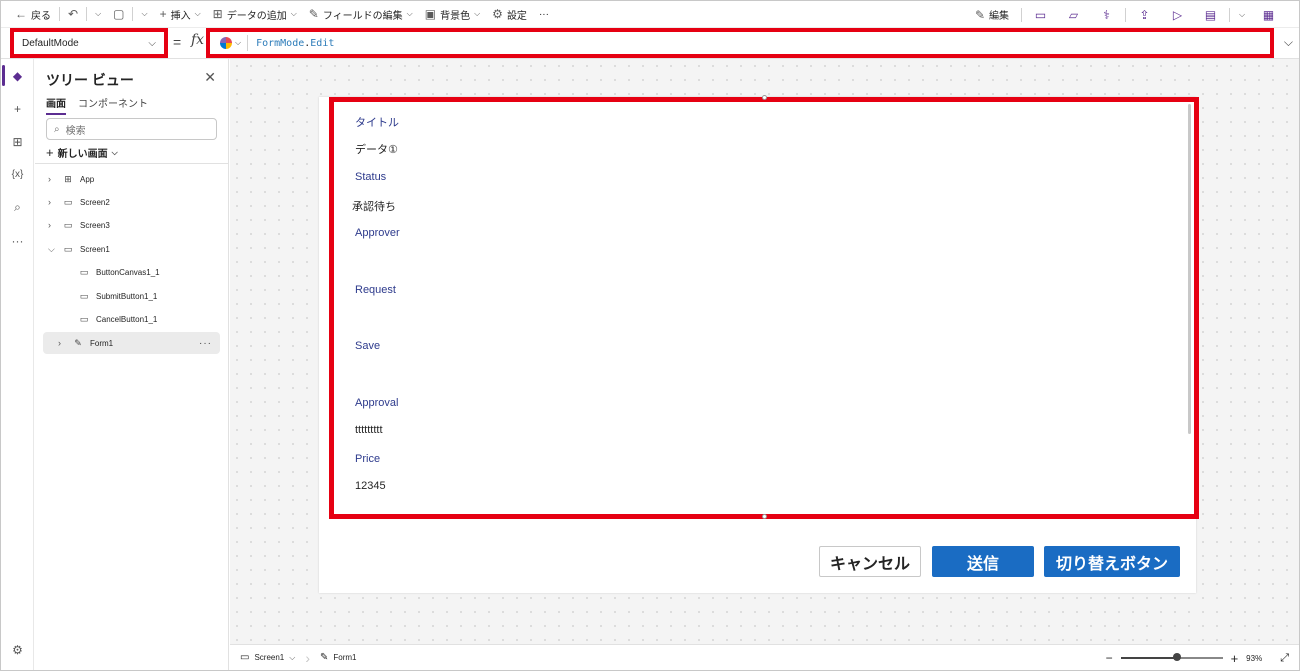 The height and width of the screenshot is (671, 1300). I want to click on tree-node-form: › ✎ Form1 ···, so click(131, 343).